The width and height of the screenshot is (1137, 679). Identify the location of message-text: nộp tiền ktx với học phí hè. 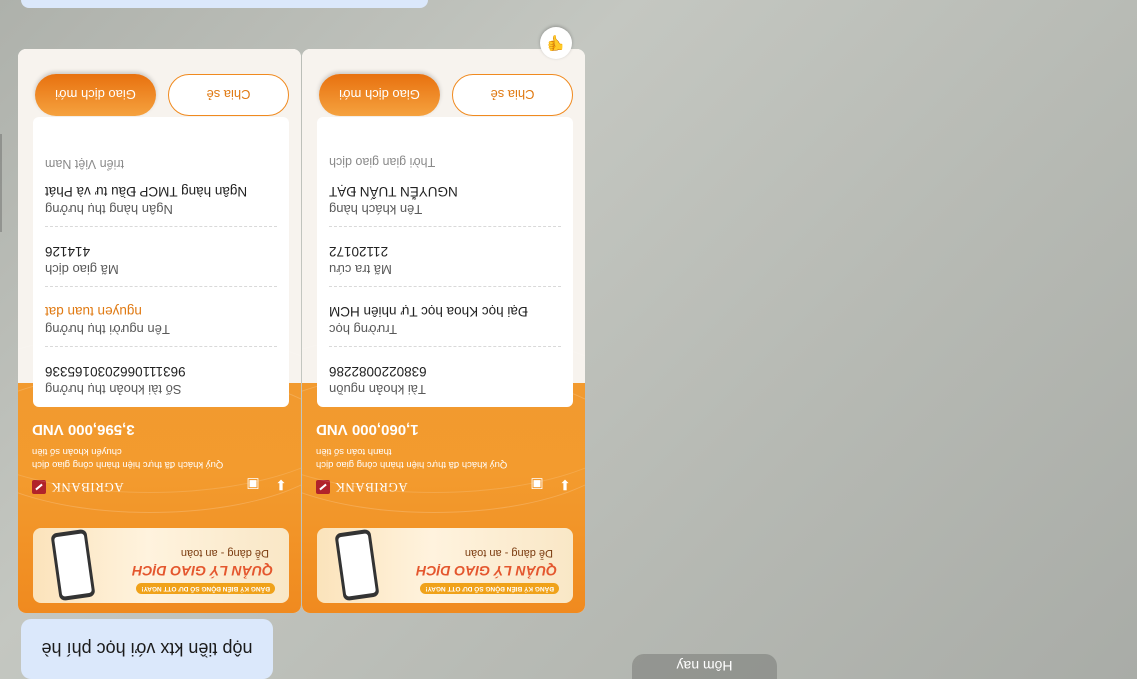
(147, 649).